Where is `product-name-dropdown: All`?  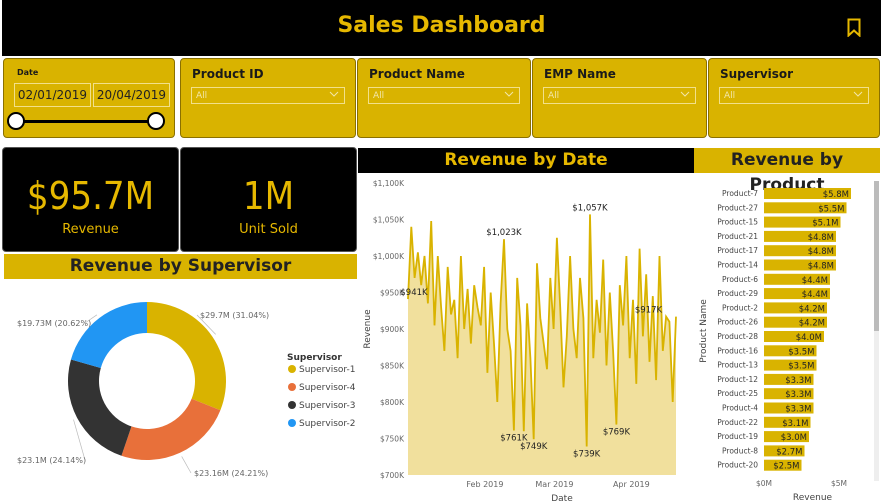 product-name-dropdown: All is located at coordinates (444, 95).